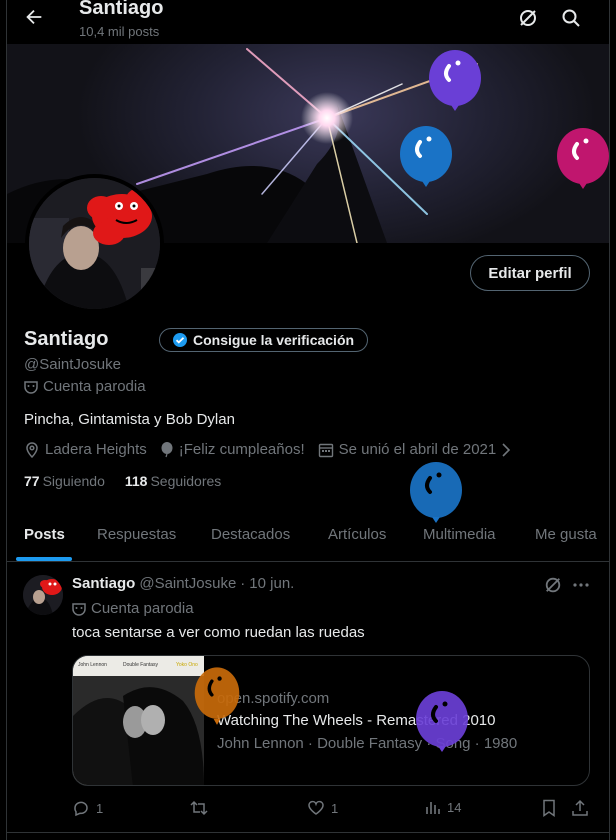 This screenshot has width=616, height=840. Describe the element at coordinates (187, 583) in the screenshot. I see `post-author-handle: @SaintJosuke` at that location.